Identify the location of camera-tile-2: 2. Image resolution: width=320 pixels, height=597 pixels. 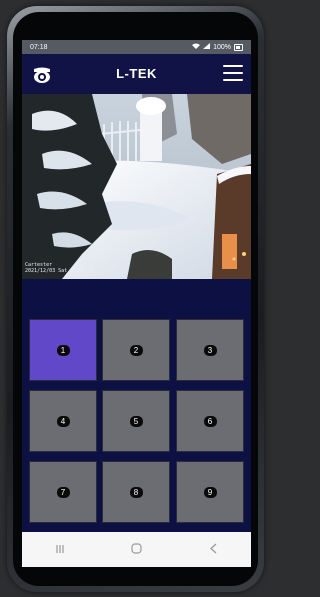
(136, 350).